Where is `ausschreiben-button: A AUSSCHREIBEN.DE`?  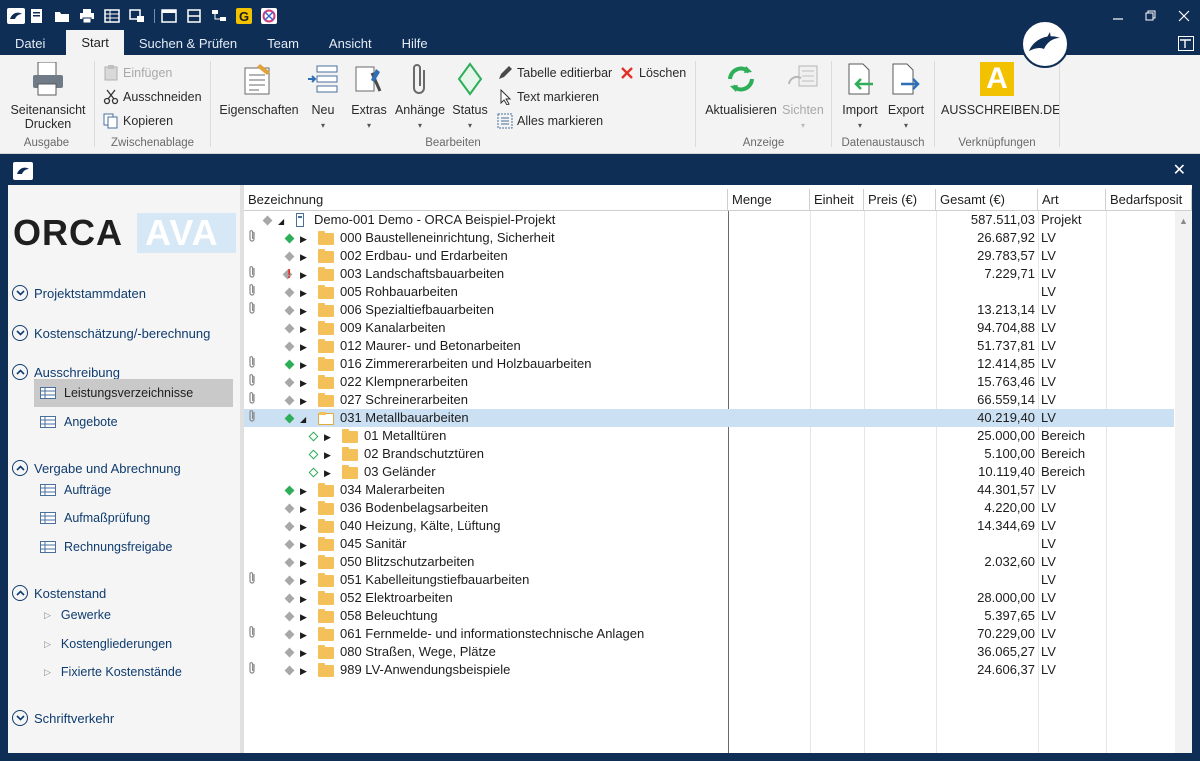
ausschreiben-button: A AUSSCHREIBEN.DE is located at coordinates (1000, 89).